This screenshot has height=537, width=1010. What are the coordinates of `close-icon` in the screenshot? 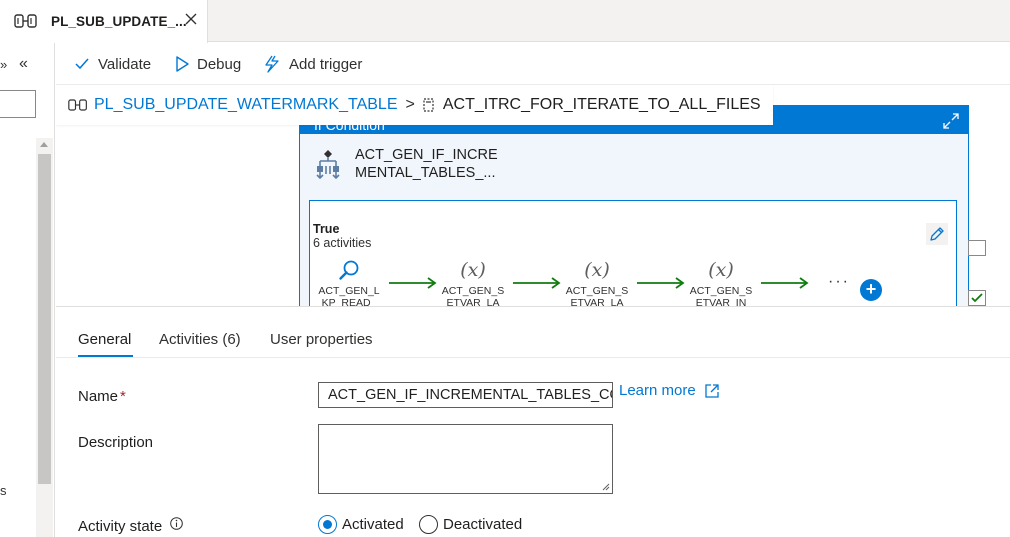 It's located at (191, 19).